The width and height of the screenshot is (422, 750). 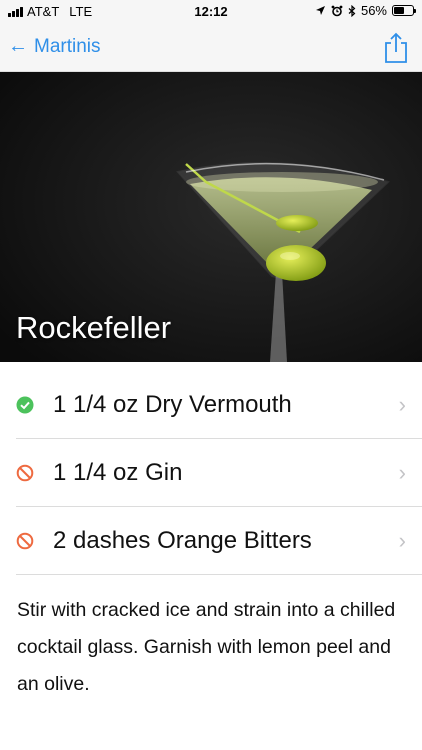 I want to click on ingredient-row: 2 dashes Orange Bitters ›, so click(x=219, y=541).